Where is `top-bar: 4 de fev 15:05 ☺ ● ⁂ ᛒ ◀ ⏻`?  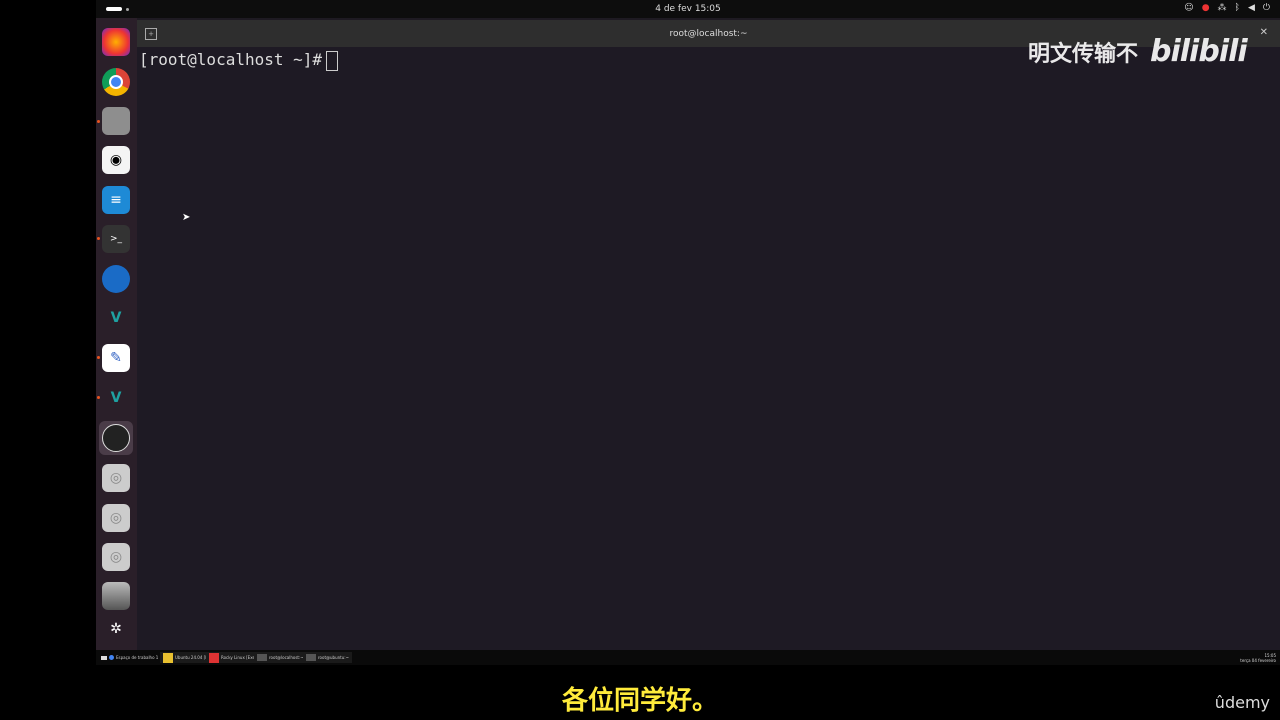 top-bar: 4 de fev 15:05 ☺ ● ⁂ ᛒ ◀ ⏻ is located at coordinates (688, 9).